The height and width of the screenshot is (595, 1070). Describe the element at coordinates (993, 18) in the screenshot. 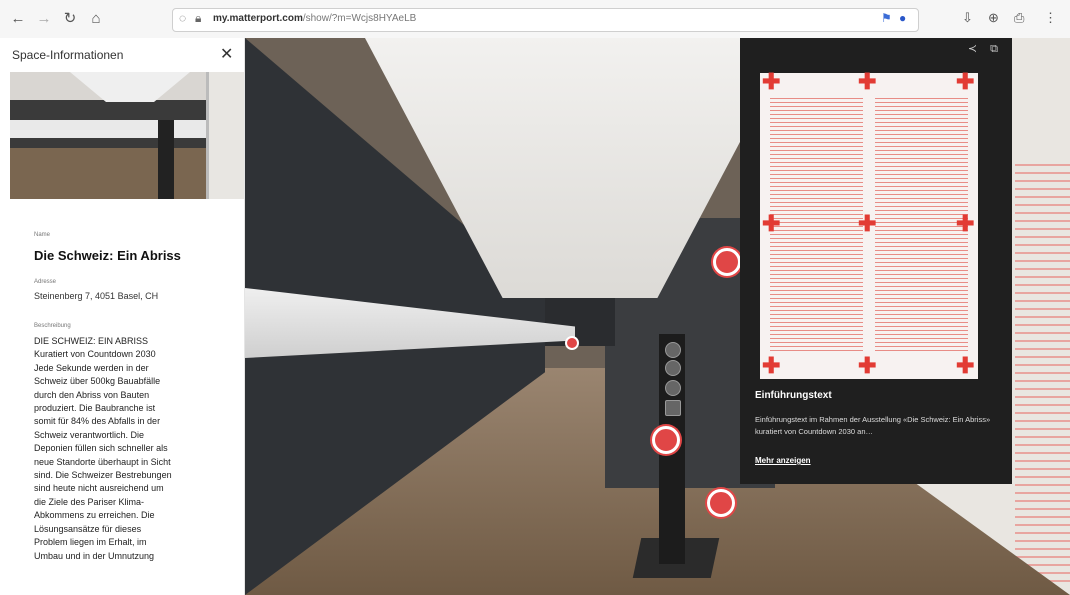

I see `account-icon: ⊕` at that location.